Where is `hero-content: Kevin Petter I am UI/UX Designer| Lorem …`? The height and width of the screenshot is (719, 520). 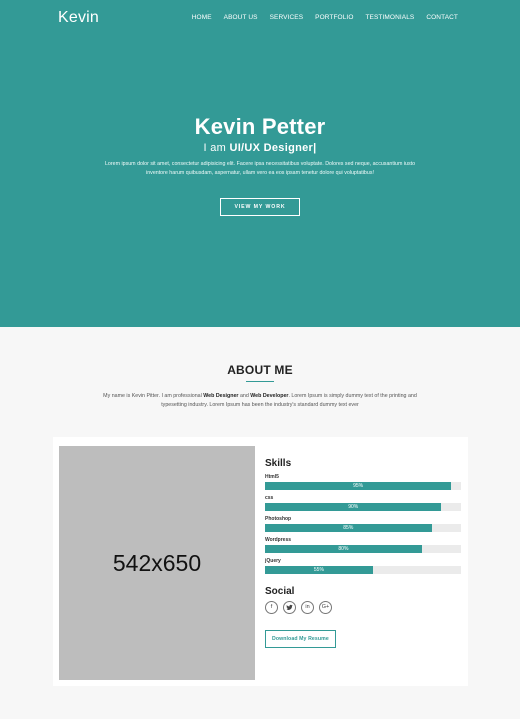 hero-content: Kevin Petter I am UI/UX Designer| Lorem … is located at coordinates (260, 165).